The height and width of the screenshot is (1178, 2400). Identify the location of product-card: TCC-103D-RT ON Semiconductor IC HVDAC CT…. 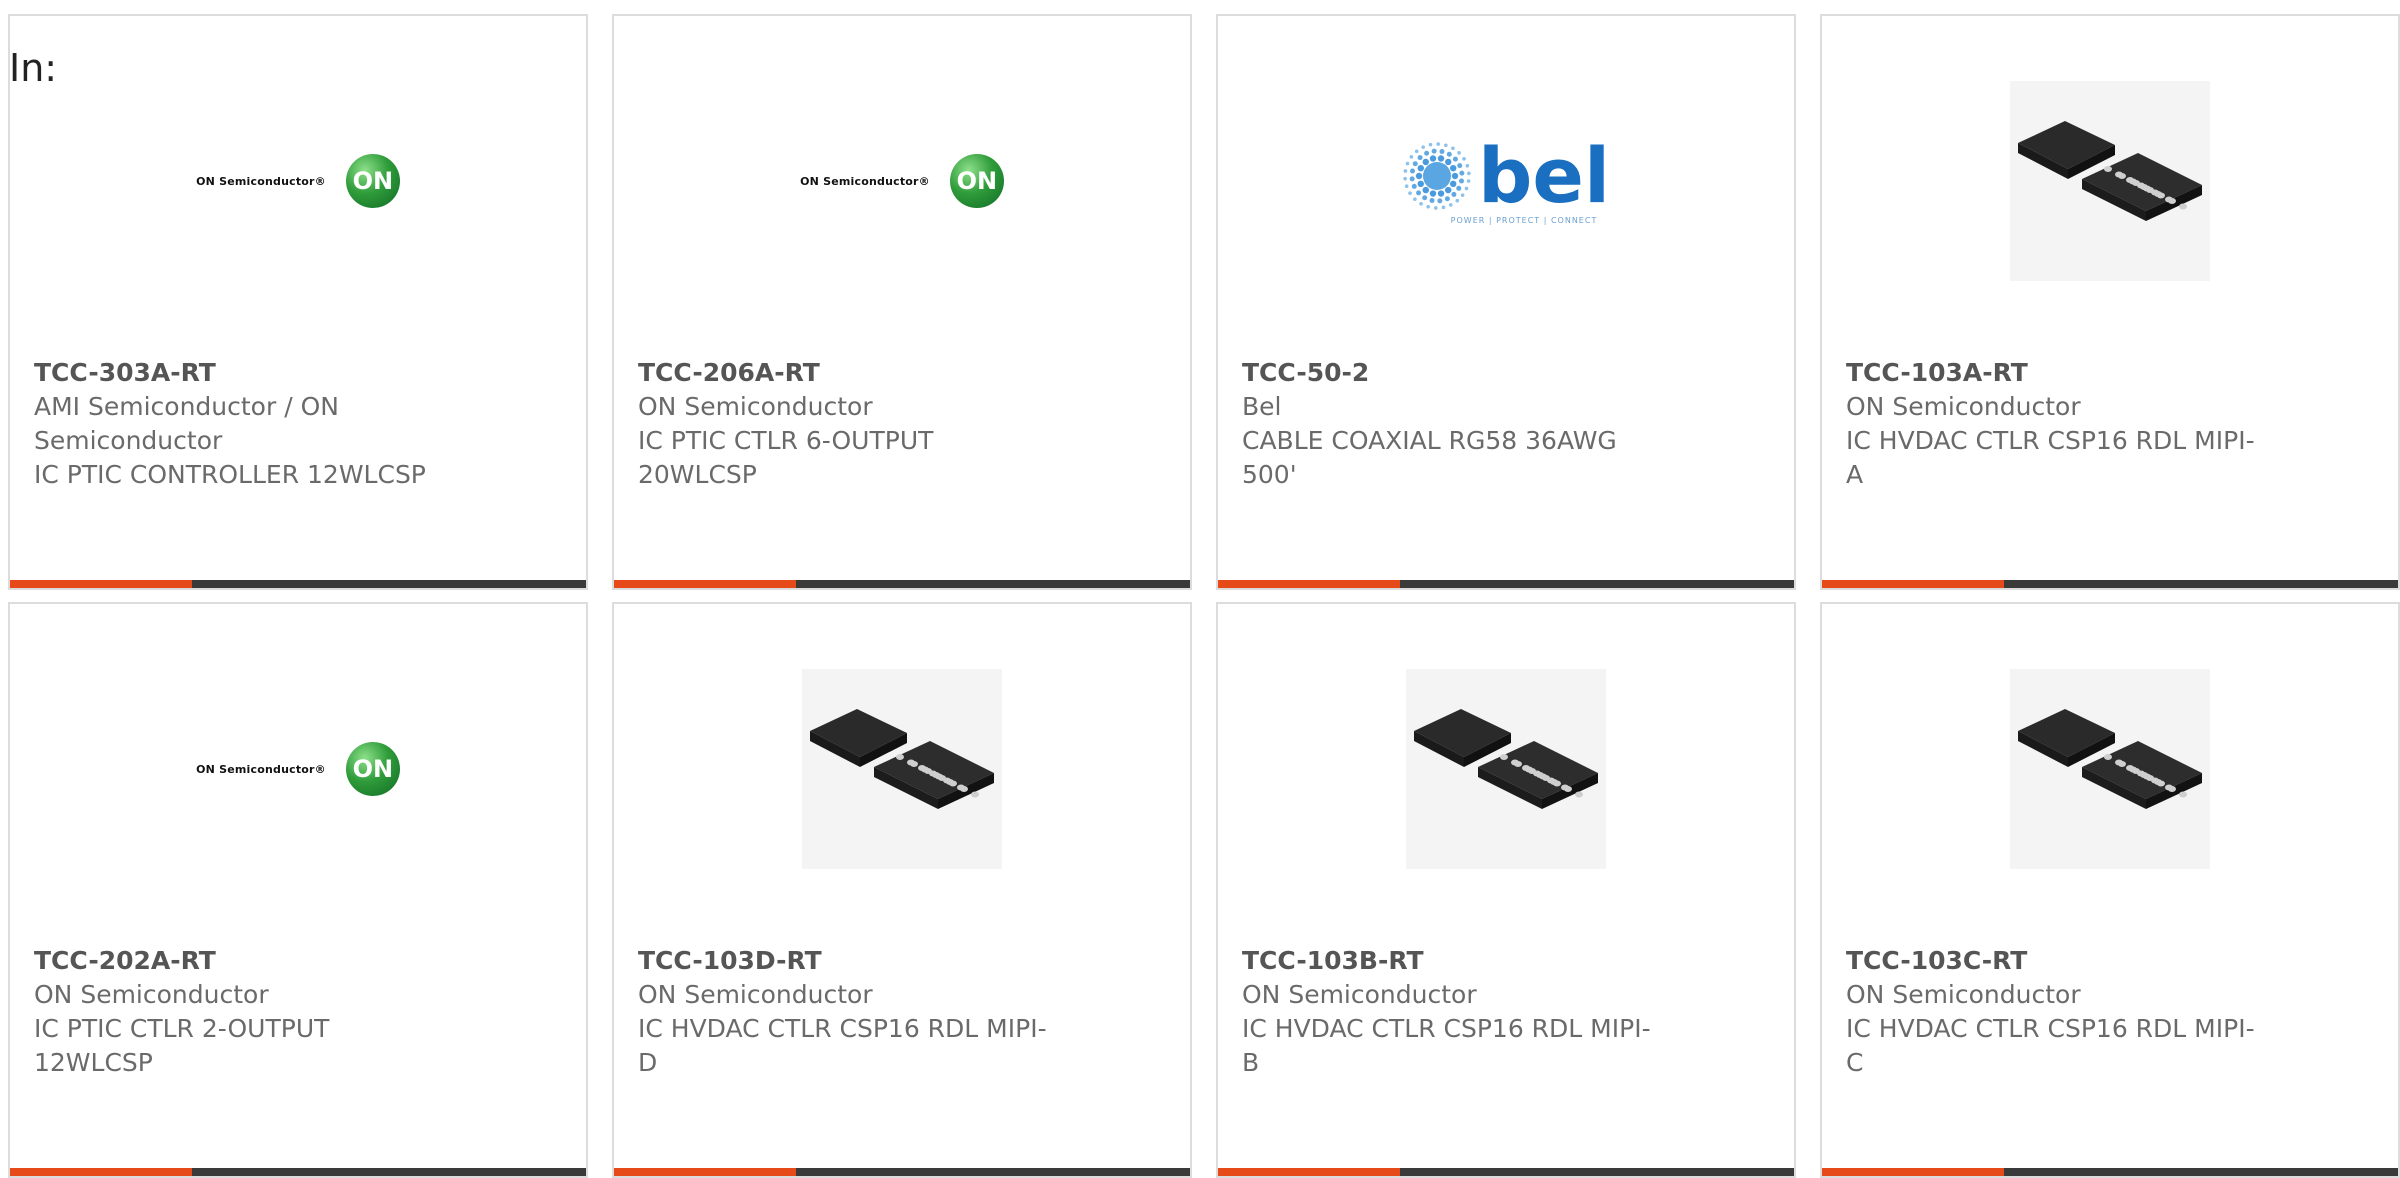
(902, 890).